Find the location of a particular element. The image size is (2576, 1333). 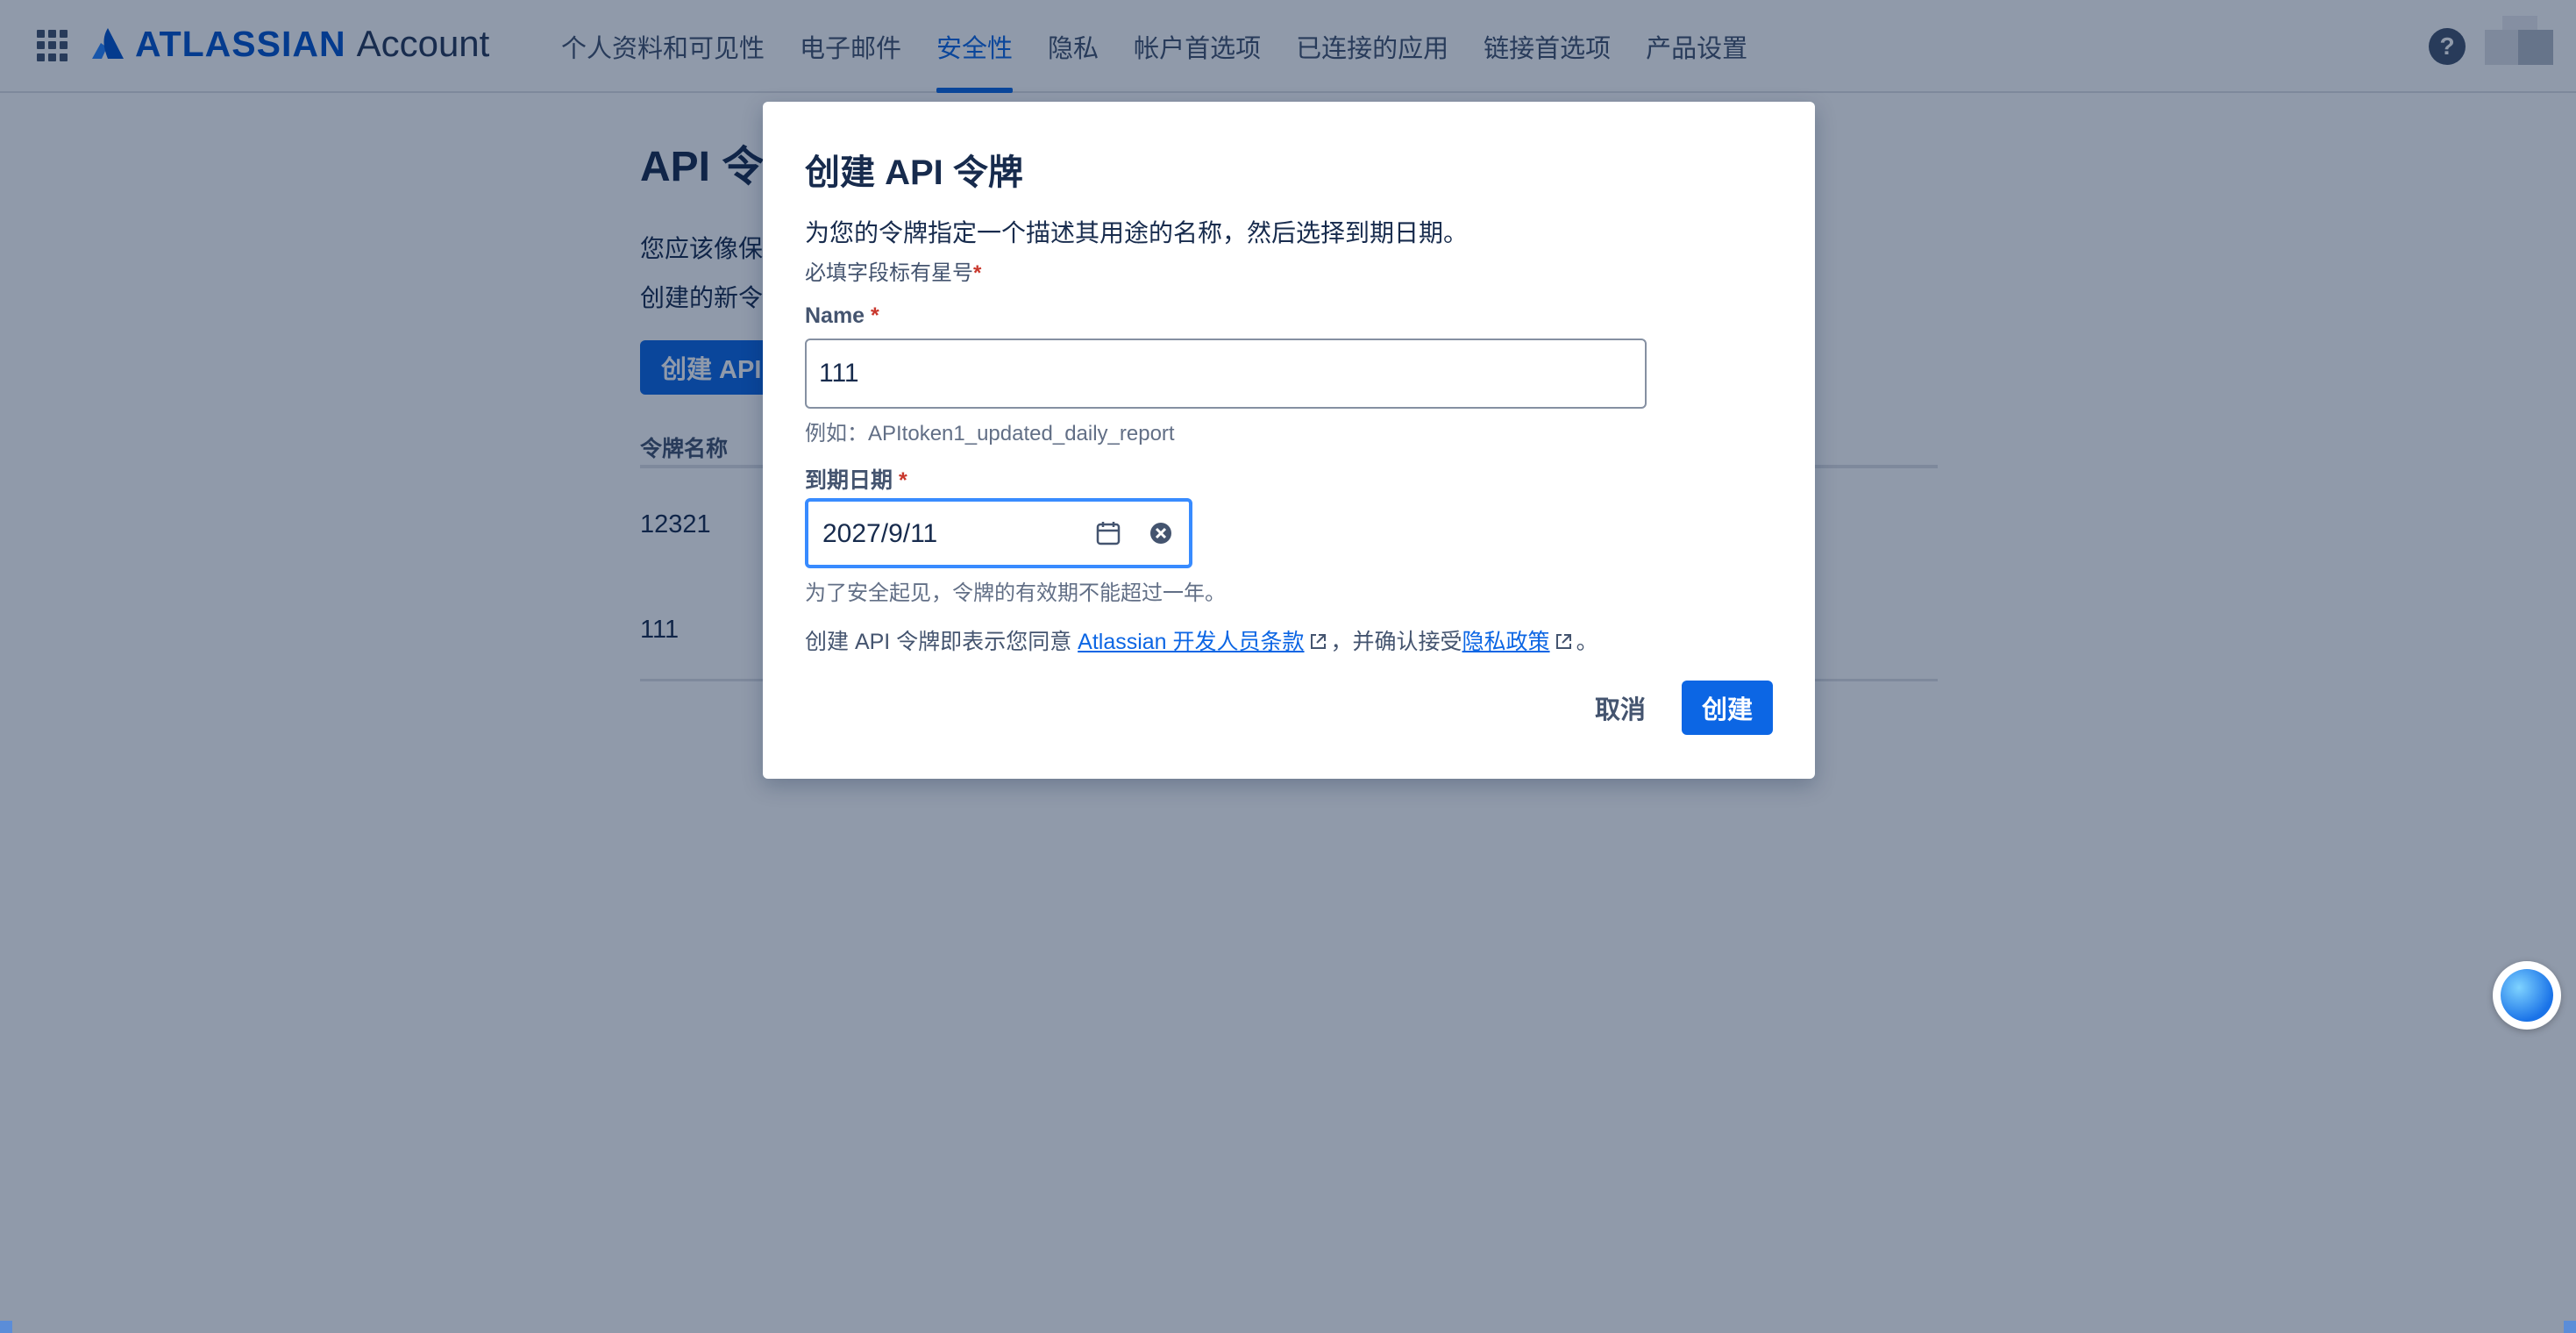

required-note-text: 必填字段标有星号 is located at coordinates (889, 273).